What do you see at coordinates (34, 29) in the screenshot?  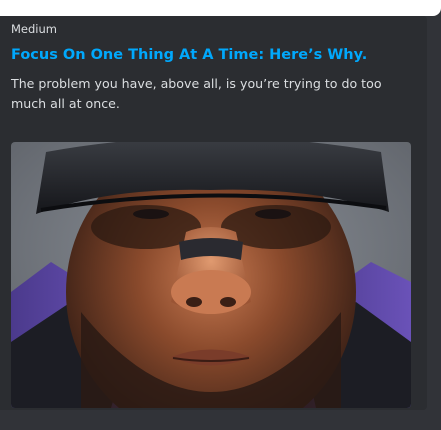 I see `embed-provider-name: Medium` at bounding box center [34, 29].